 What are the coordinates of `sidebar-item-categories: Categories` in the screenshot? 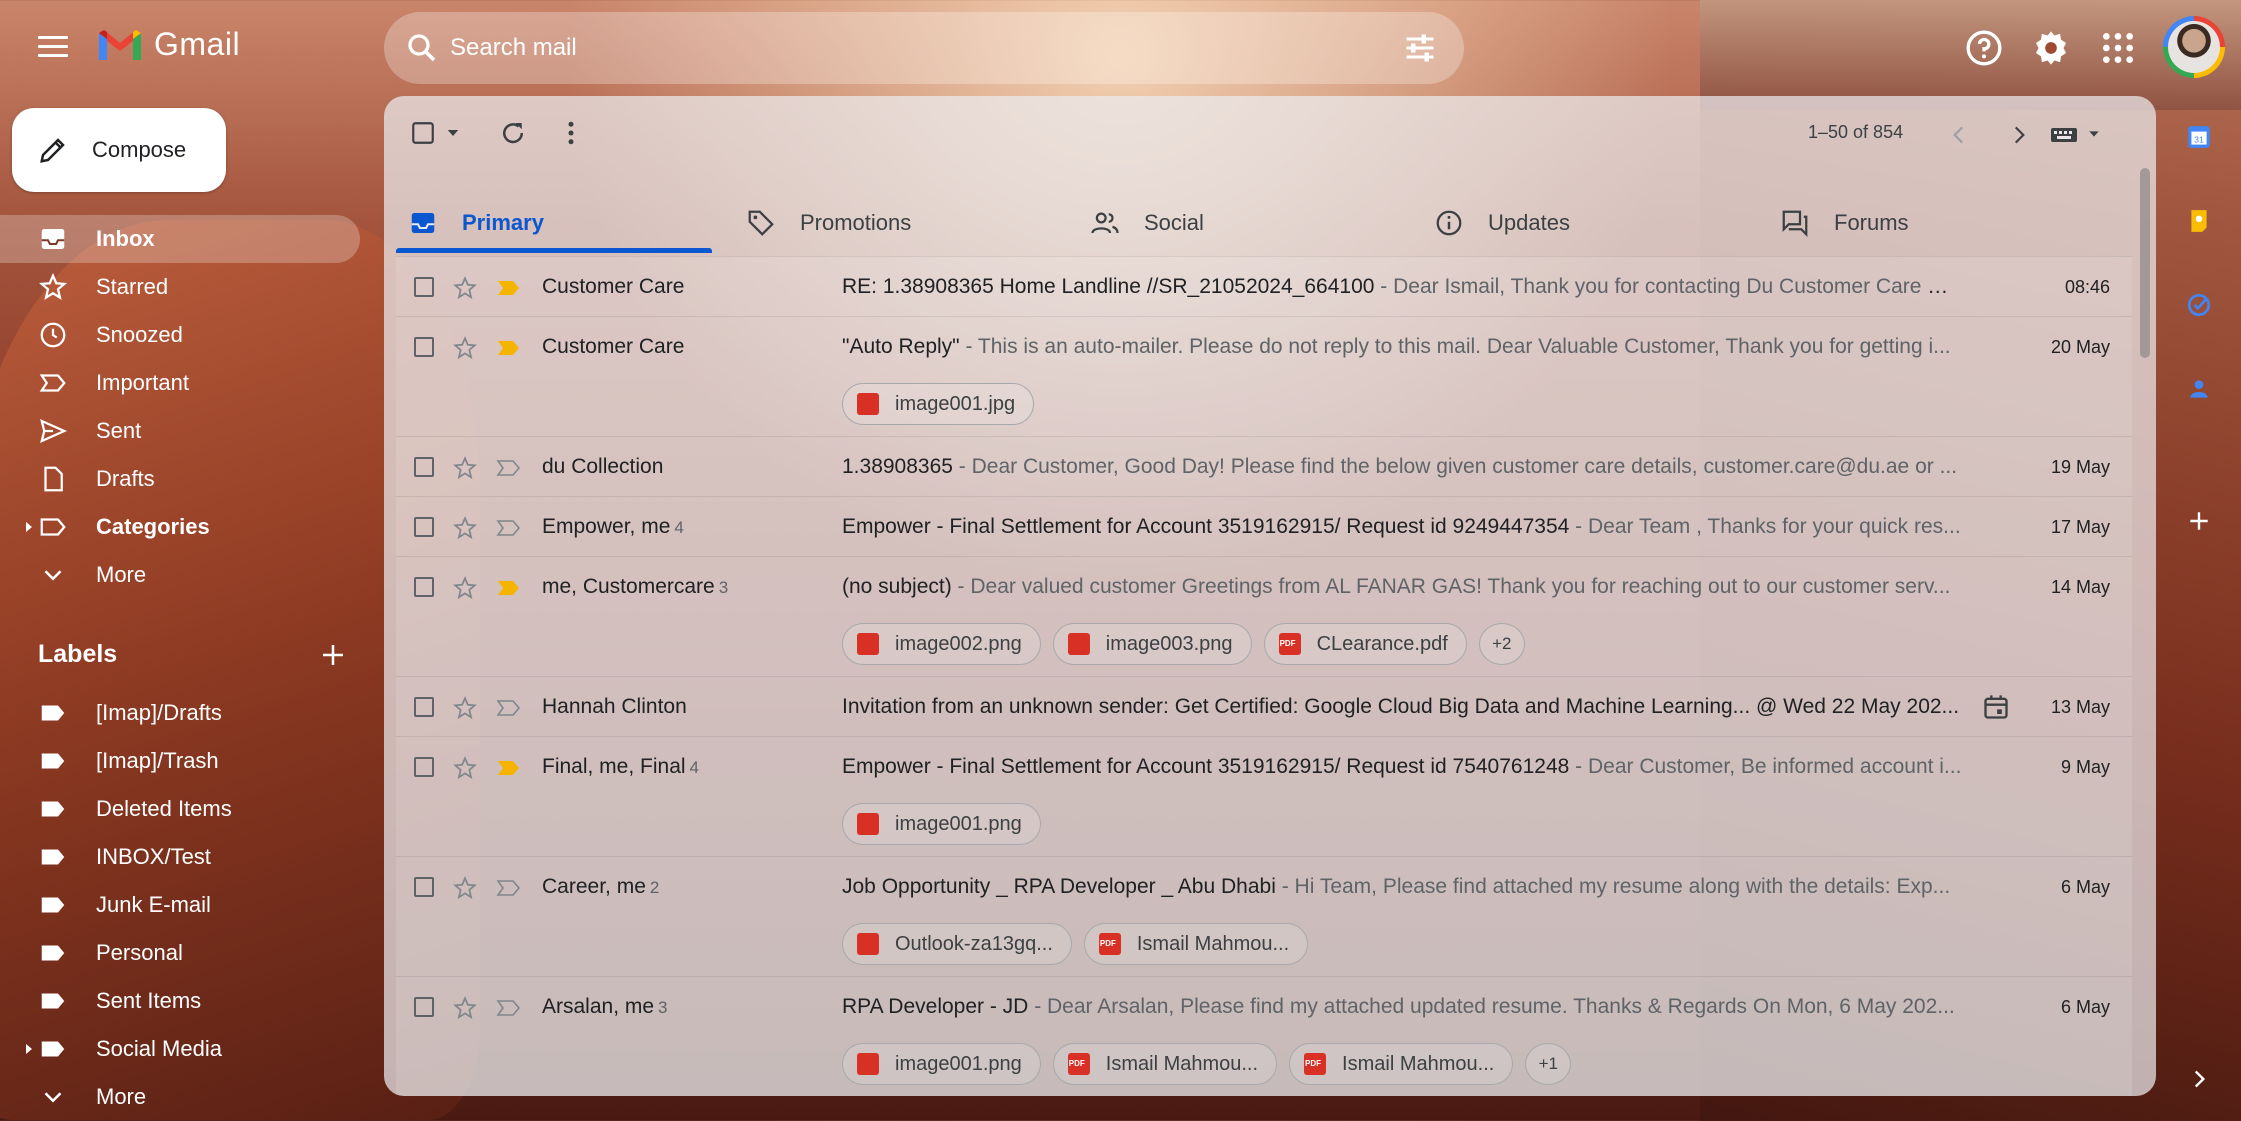 It's located at (180, 527).